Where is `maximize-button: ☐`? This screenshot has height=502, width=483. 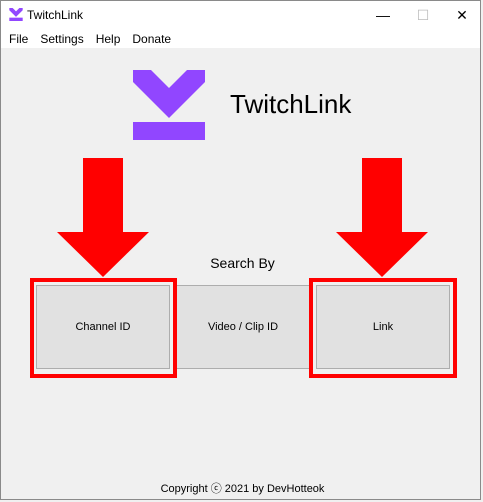 maximize-button: ☐ is located at coordinates (423, 15).